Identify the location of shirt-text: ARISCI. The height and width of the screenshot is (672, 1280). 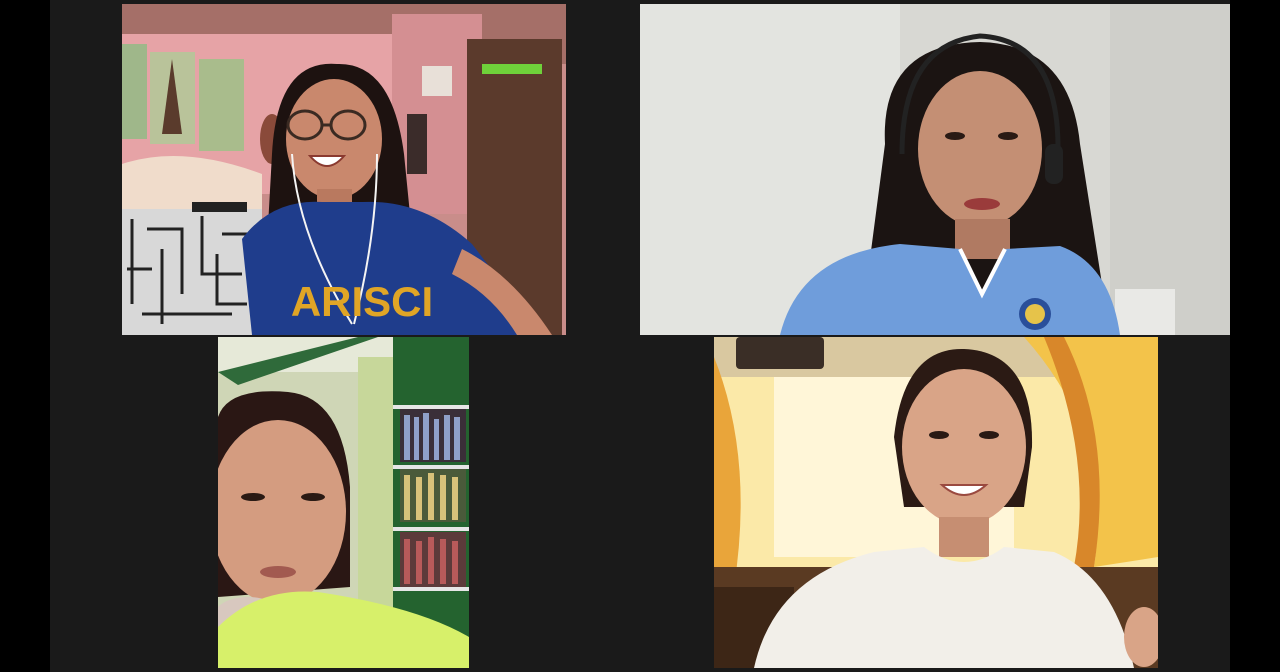
(362, 301).